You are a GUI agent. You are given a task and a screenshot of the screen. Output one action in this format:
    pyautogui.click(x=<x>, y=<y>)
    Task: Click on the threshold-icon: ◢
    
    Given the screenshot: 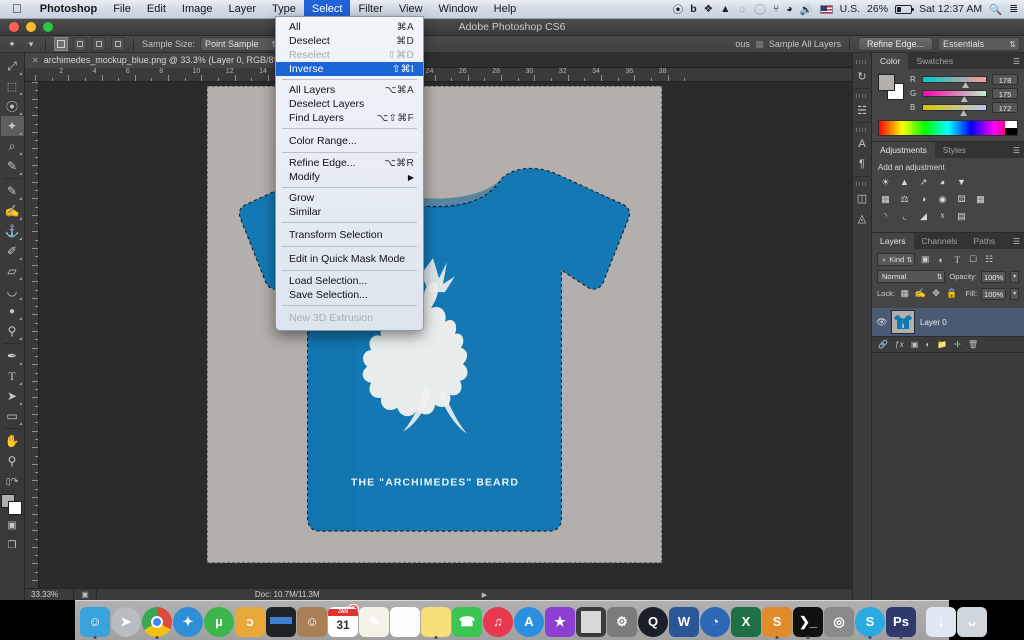 What is the action you would take?
    pyautogui.click(x=923, y=216)
    